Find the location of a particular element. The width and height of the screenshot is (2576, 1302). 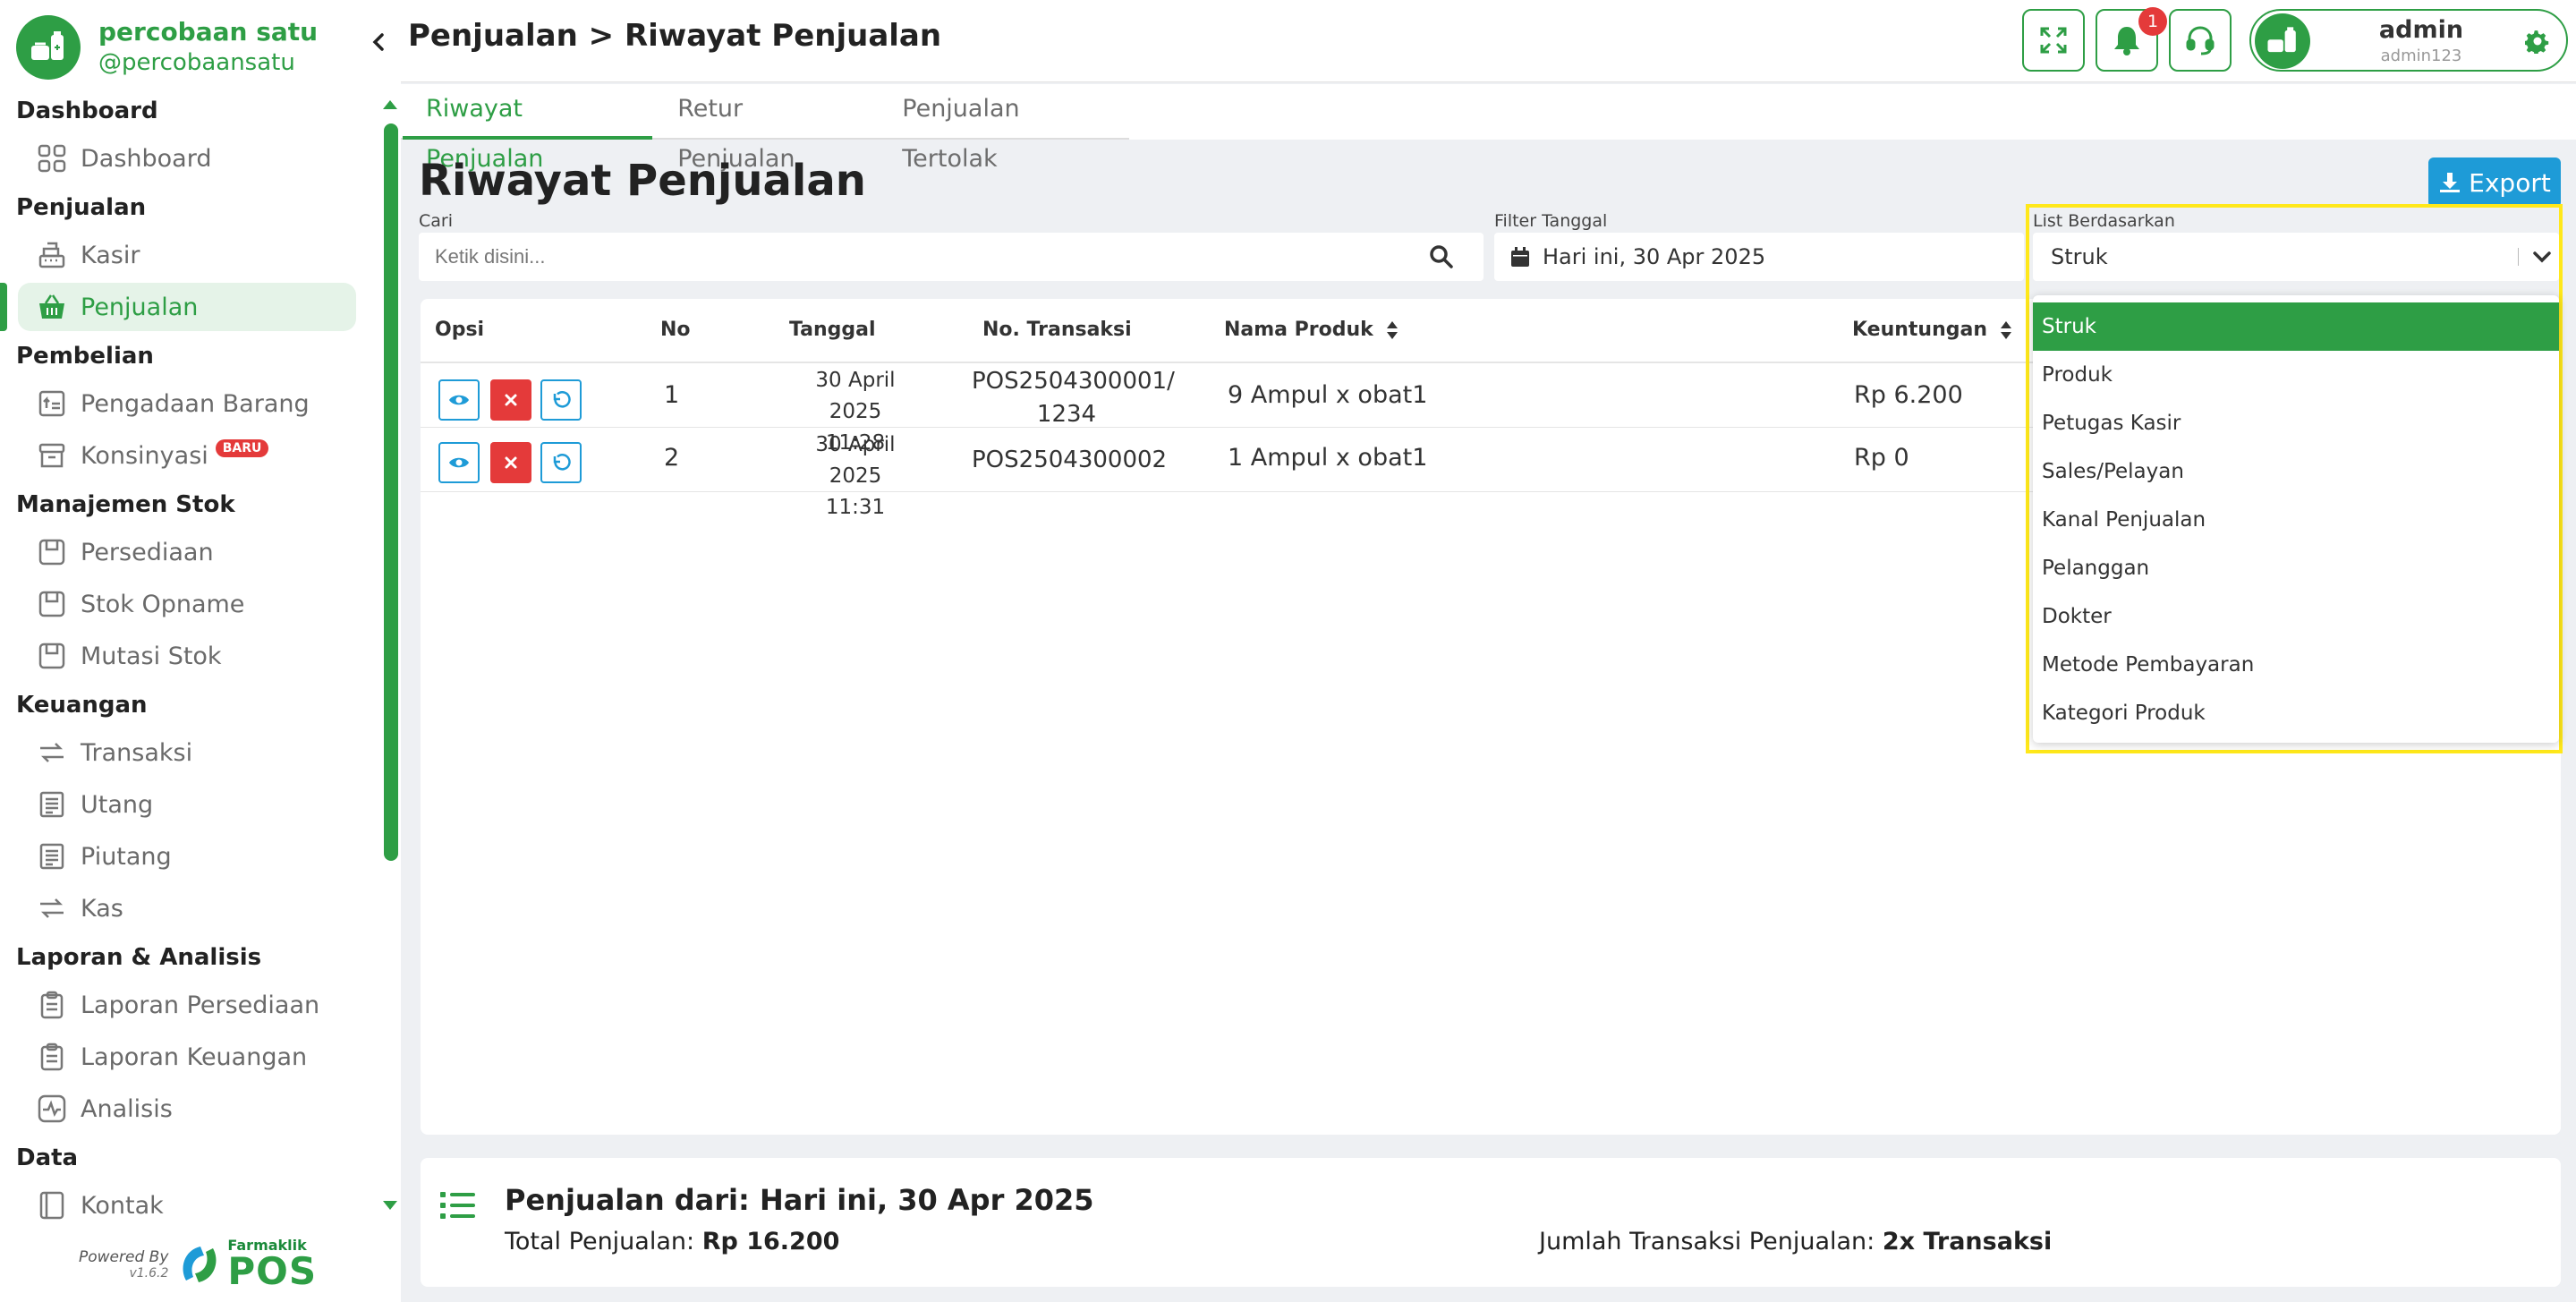

summary-transaction-count: Jumlah Transaksi Penjualan: 2x Transaksi is located at coordinates (1795, 1242).